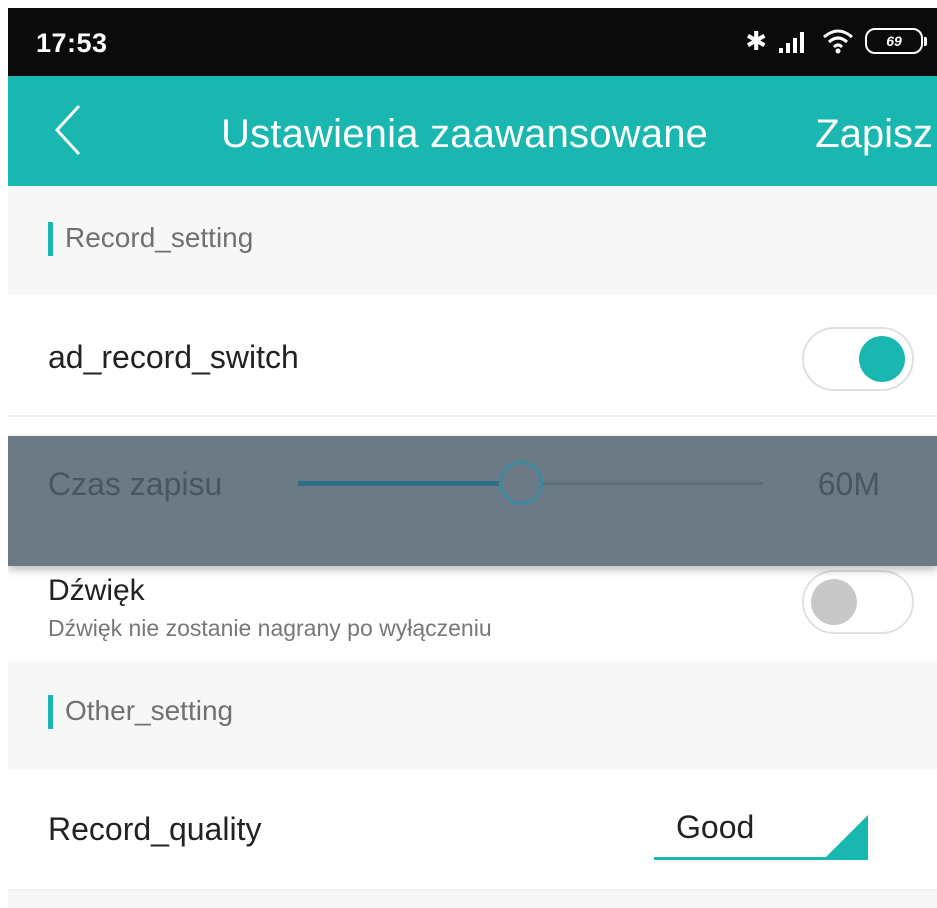 Image resolution: width=937 pixels, height=908 pixels. What do you see at coordinates (149, 710) in the screenshot?
I see `section-title-other: Other_setting` at bounding box center [149, 710].